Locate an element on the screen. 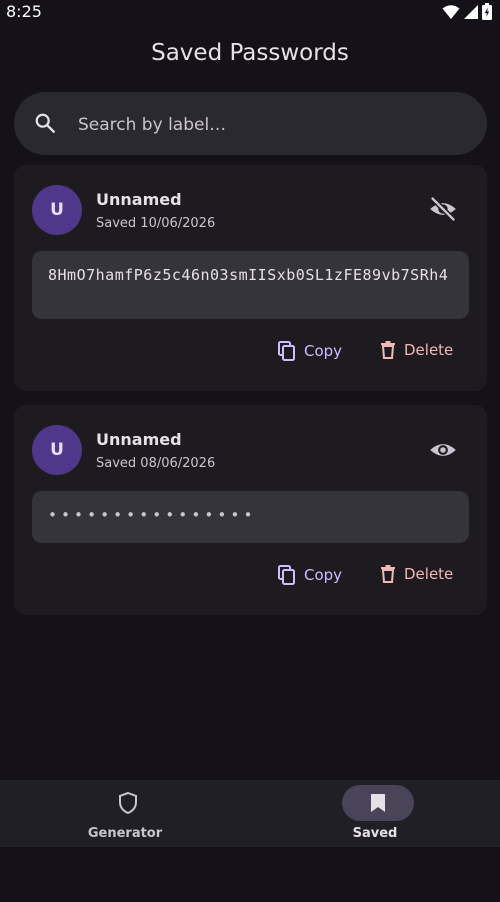  nav-item-generator: Generator is located at coordinates (125, 813).